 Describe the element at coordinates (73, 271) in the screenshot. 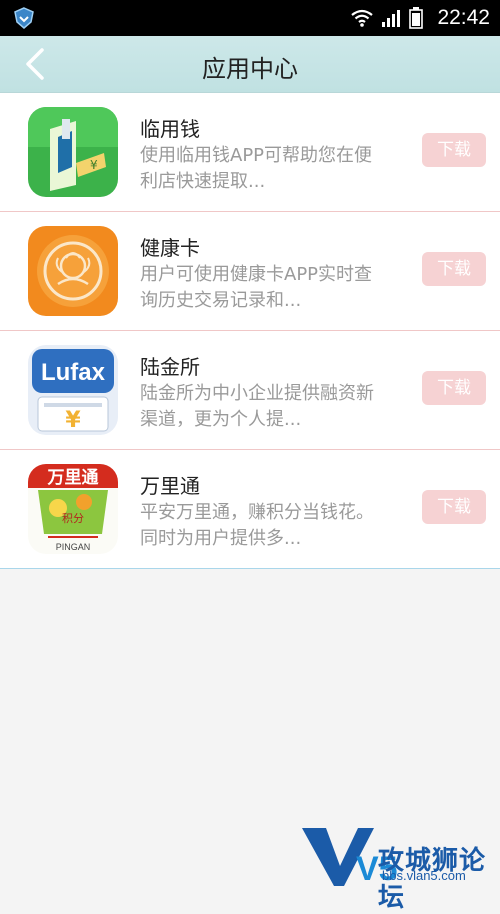

I see `health-card-icon` at that location.